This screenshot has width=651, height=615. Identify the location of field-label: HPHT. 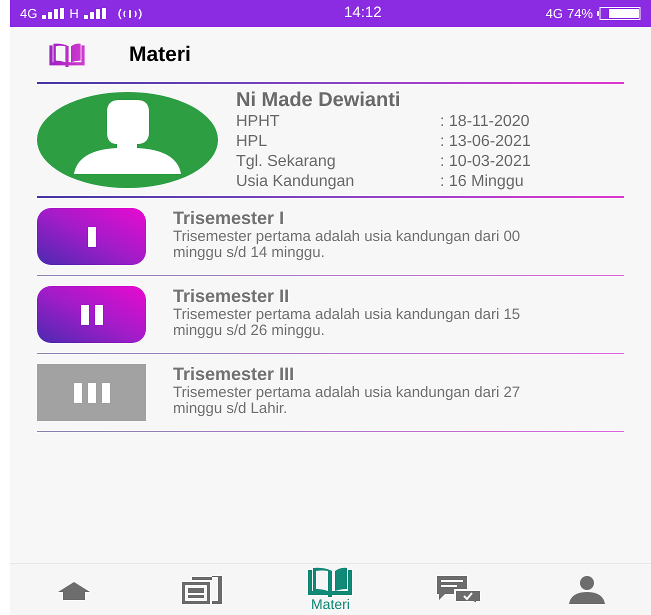
(258, 122).